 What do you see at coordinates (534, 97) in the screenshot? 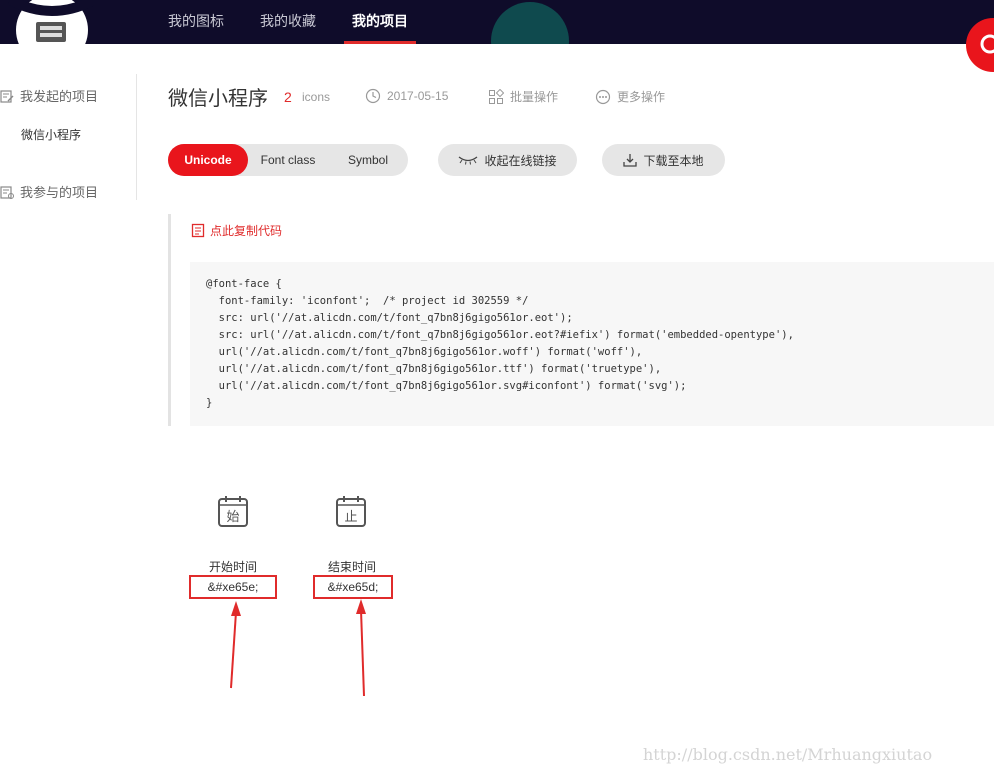
I see `batch-action-label: 批量操作` at bounding box center [534, 97].